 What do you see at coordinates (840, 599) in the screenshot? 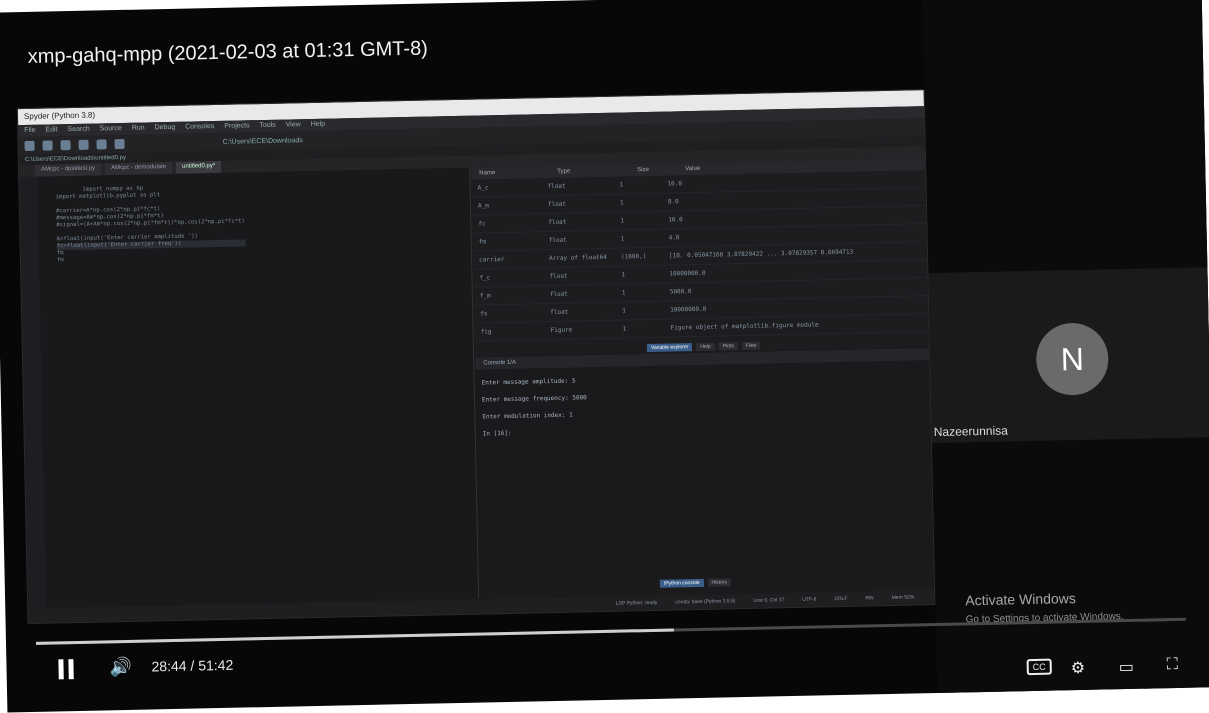
I see `status-eol: CRLF` at bounding box center [840, 599].